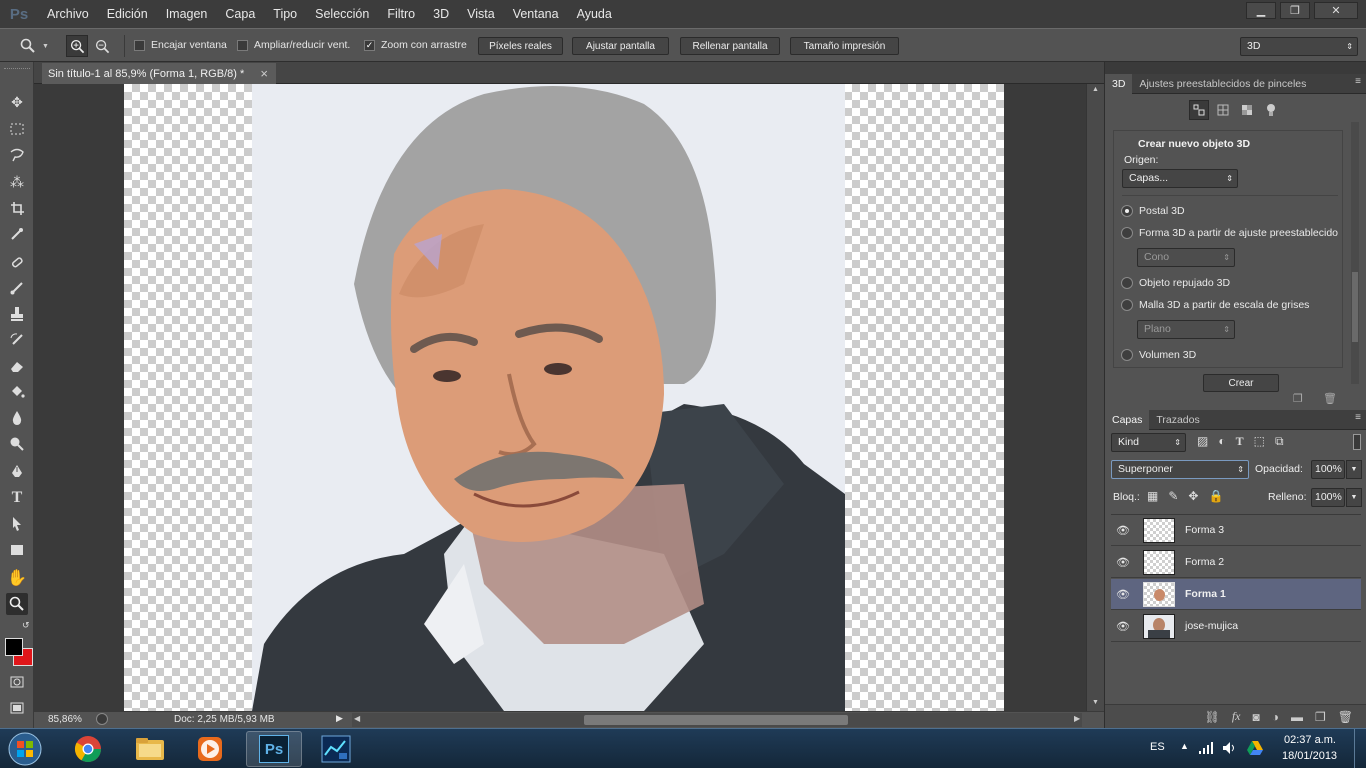 This screenshot has height=768, width=1366. Describe the element at coordinates (1328, 497) in the screenshot. I see `fill-field: 100%` at that location.